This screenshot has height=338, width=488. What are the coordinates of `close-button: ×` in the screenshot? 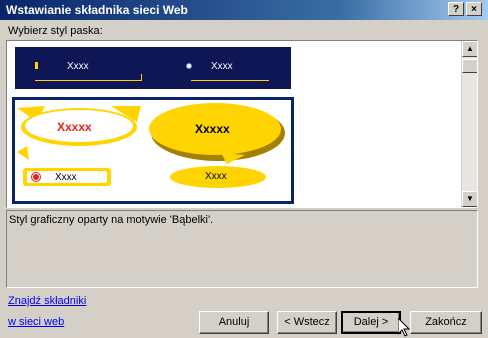 It's located at (474, 9).